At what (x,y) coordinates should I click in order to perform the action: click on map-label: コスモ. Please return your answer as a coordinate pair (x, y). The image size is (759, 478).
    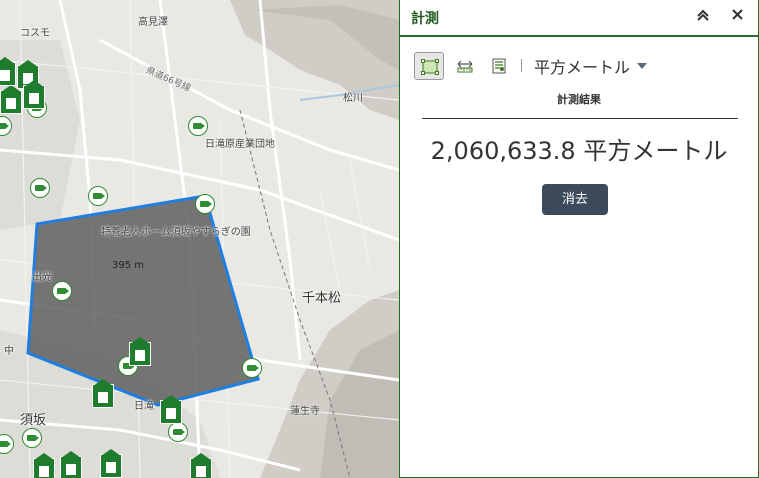
    Looking at the image, I should click on (35, 33).